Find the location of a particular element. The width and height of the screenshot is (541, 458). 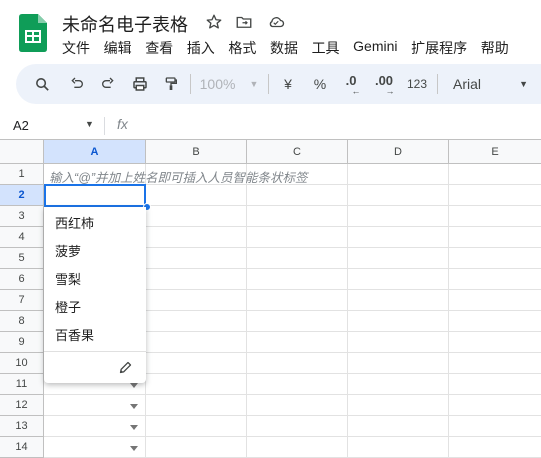

dropdown-option: 菠萝 is located at coordinates (68, 250).